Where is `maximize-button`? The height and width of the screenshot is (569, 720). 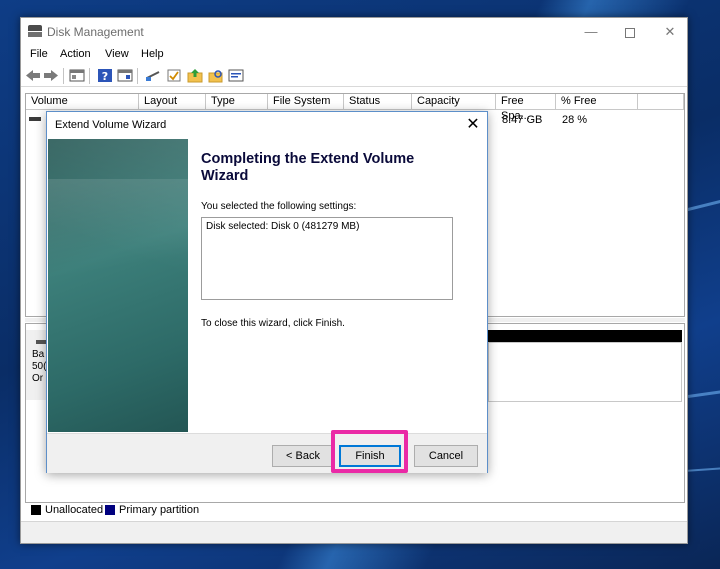 maximize-button is located at coordinates (630, 32).